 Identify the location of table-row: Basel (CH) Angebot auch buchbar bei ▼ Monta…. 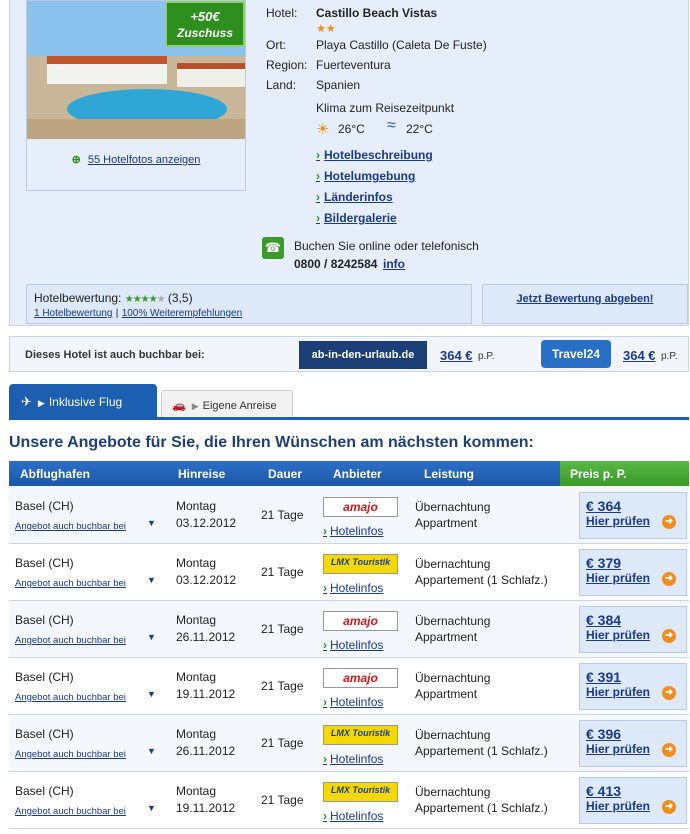
(349, 629).